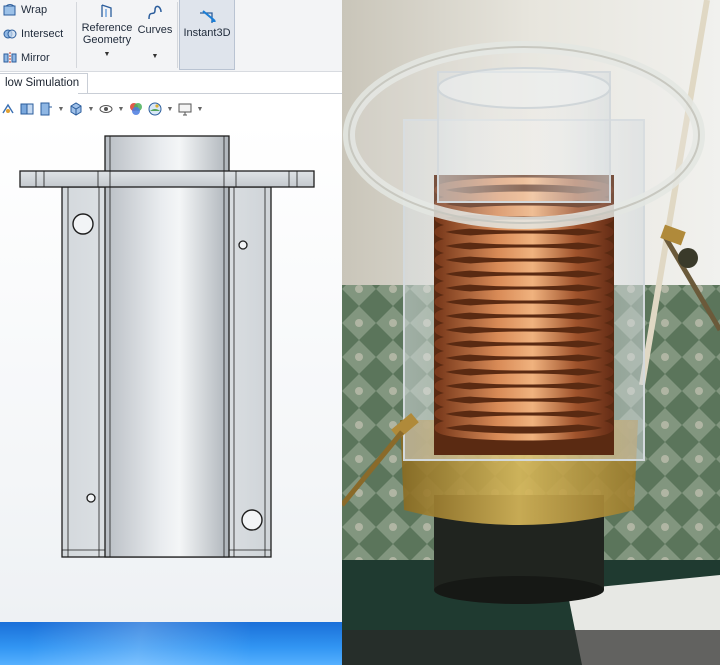 Image resolution: width=720 pixels, height=665 pixels. I want to click on windows-taskbar, so click(171, 643).